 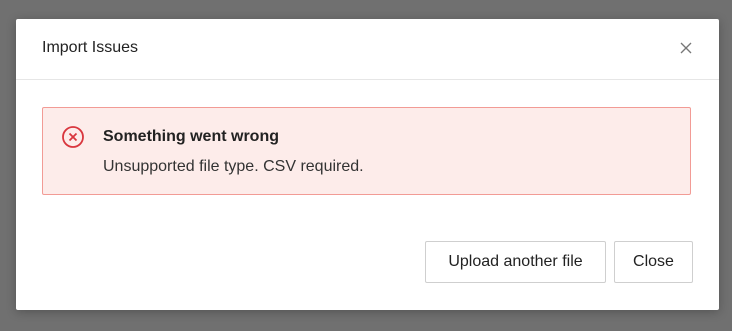 I want to click on close-button: Close, so click(x=653, y=262).